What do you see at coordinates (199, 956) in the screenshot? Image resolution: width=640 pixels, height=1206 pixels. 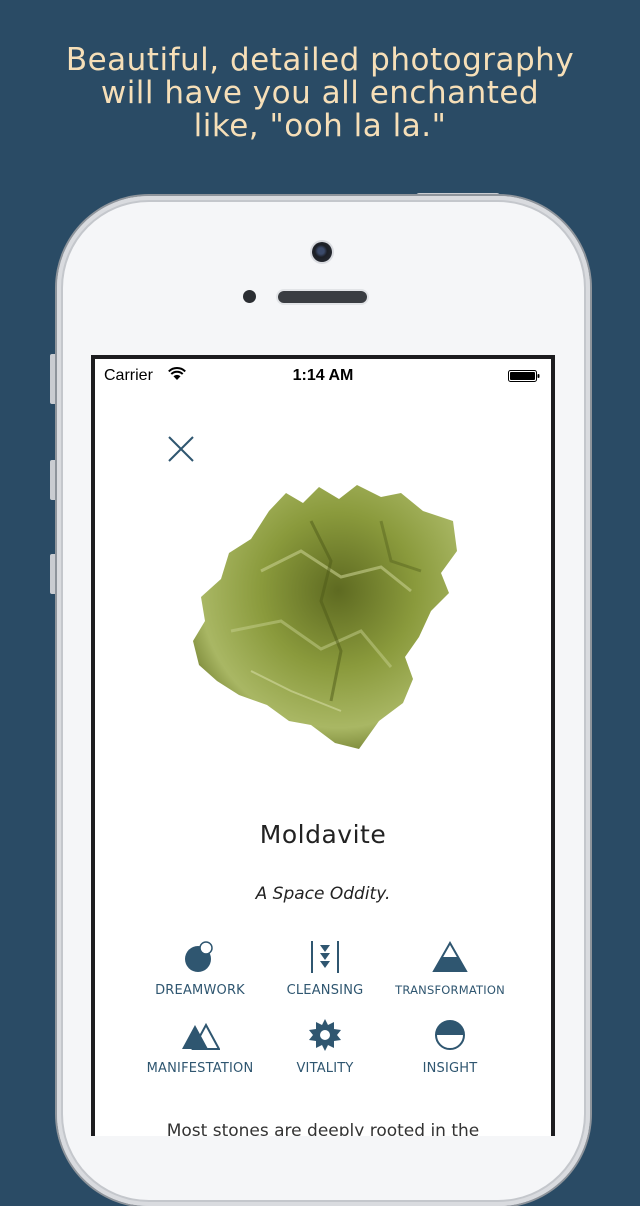 I see `dreamwork-icon` at bounding box center [199, 956].